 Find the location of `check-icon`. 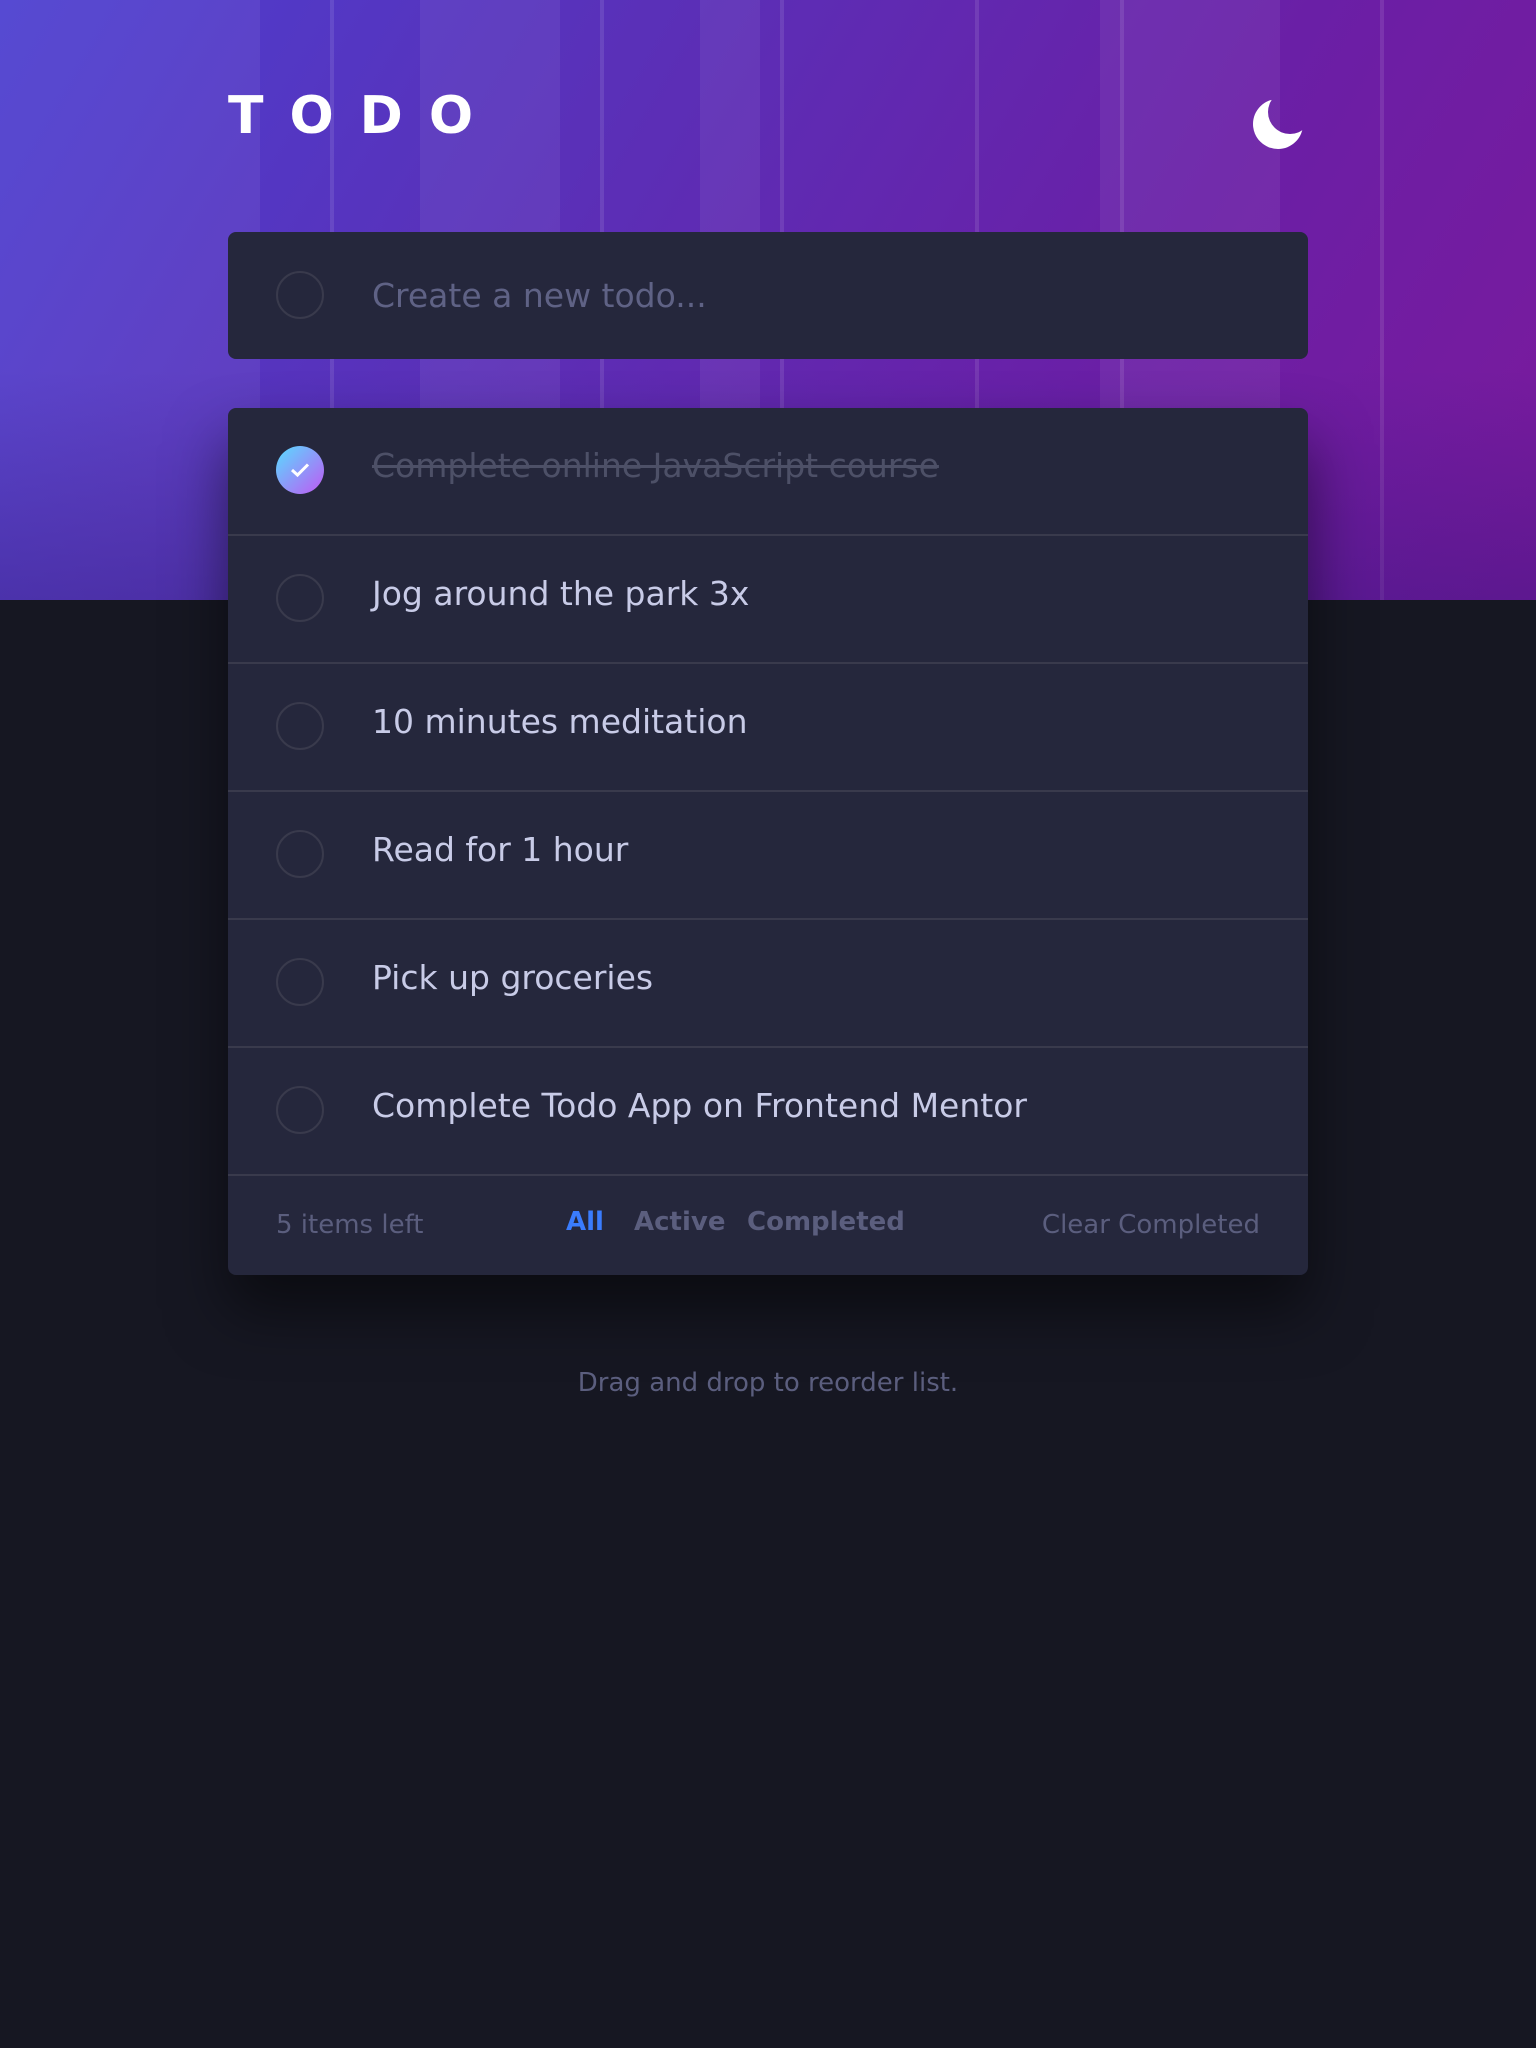

check-icon is located at coordinates (300, 470).